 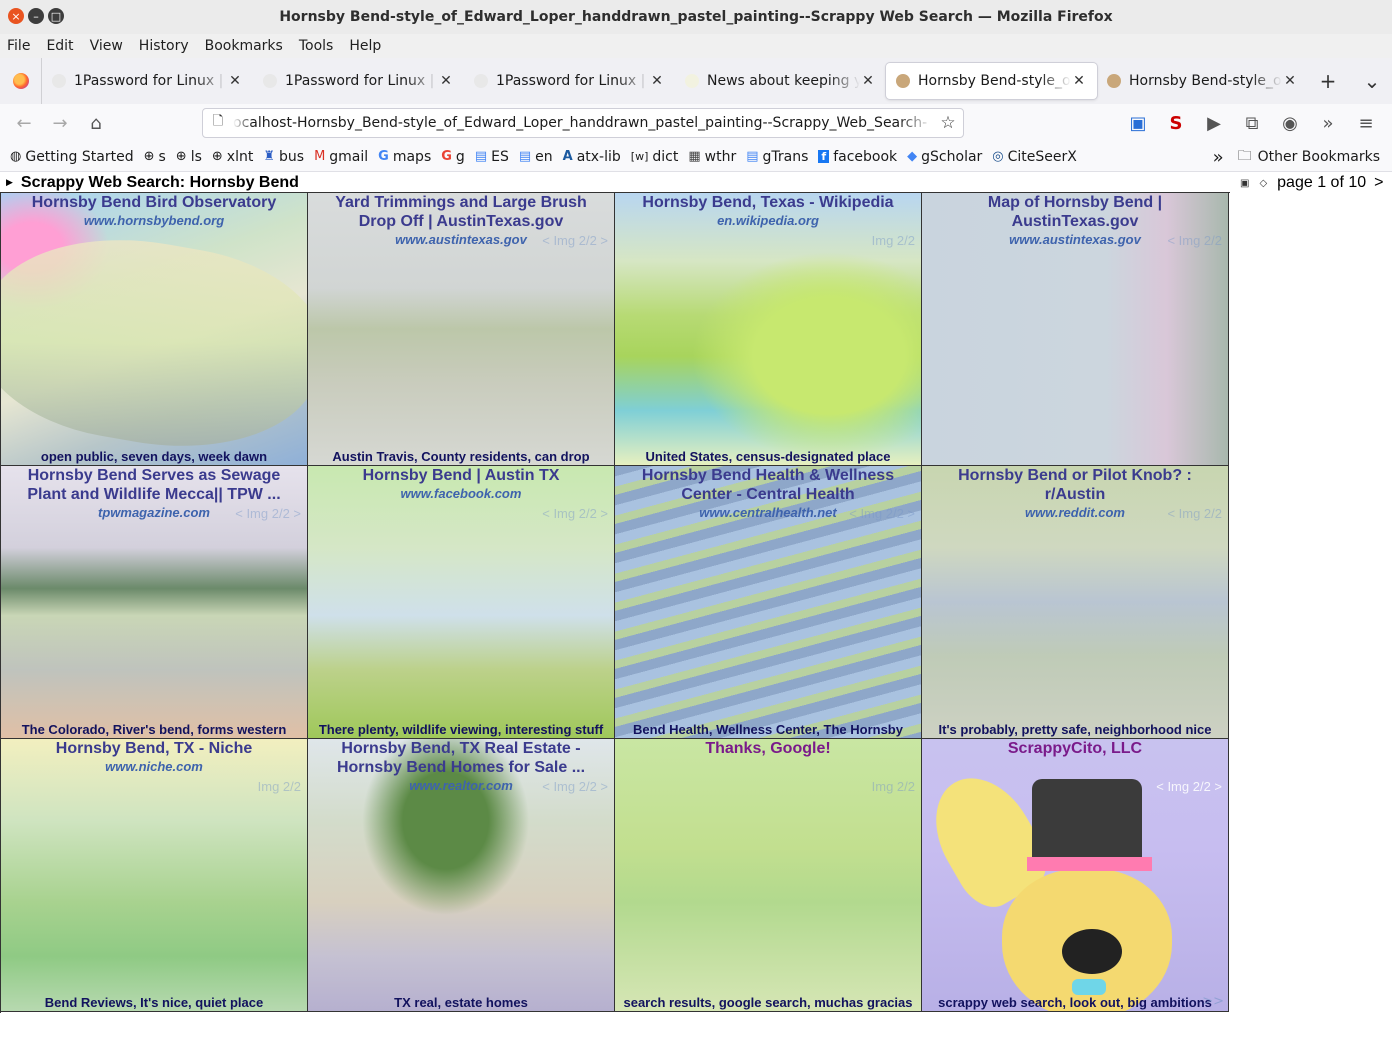 I want to click on firefox-view-button, so click(x=21, y=81).